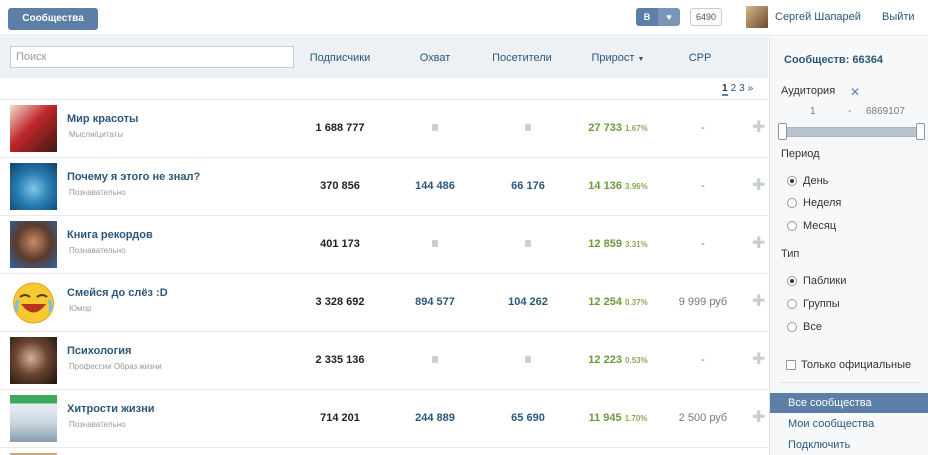 The image size is (928, 455). Describe the element at coordinates (790, 254) in the screenshot. I see `type-label: Тип` at that location.